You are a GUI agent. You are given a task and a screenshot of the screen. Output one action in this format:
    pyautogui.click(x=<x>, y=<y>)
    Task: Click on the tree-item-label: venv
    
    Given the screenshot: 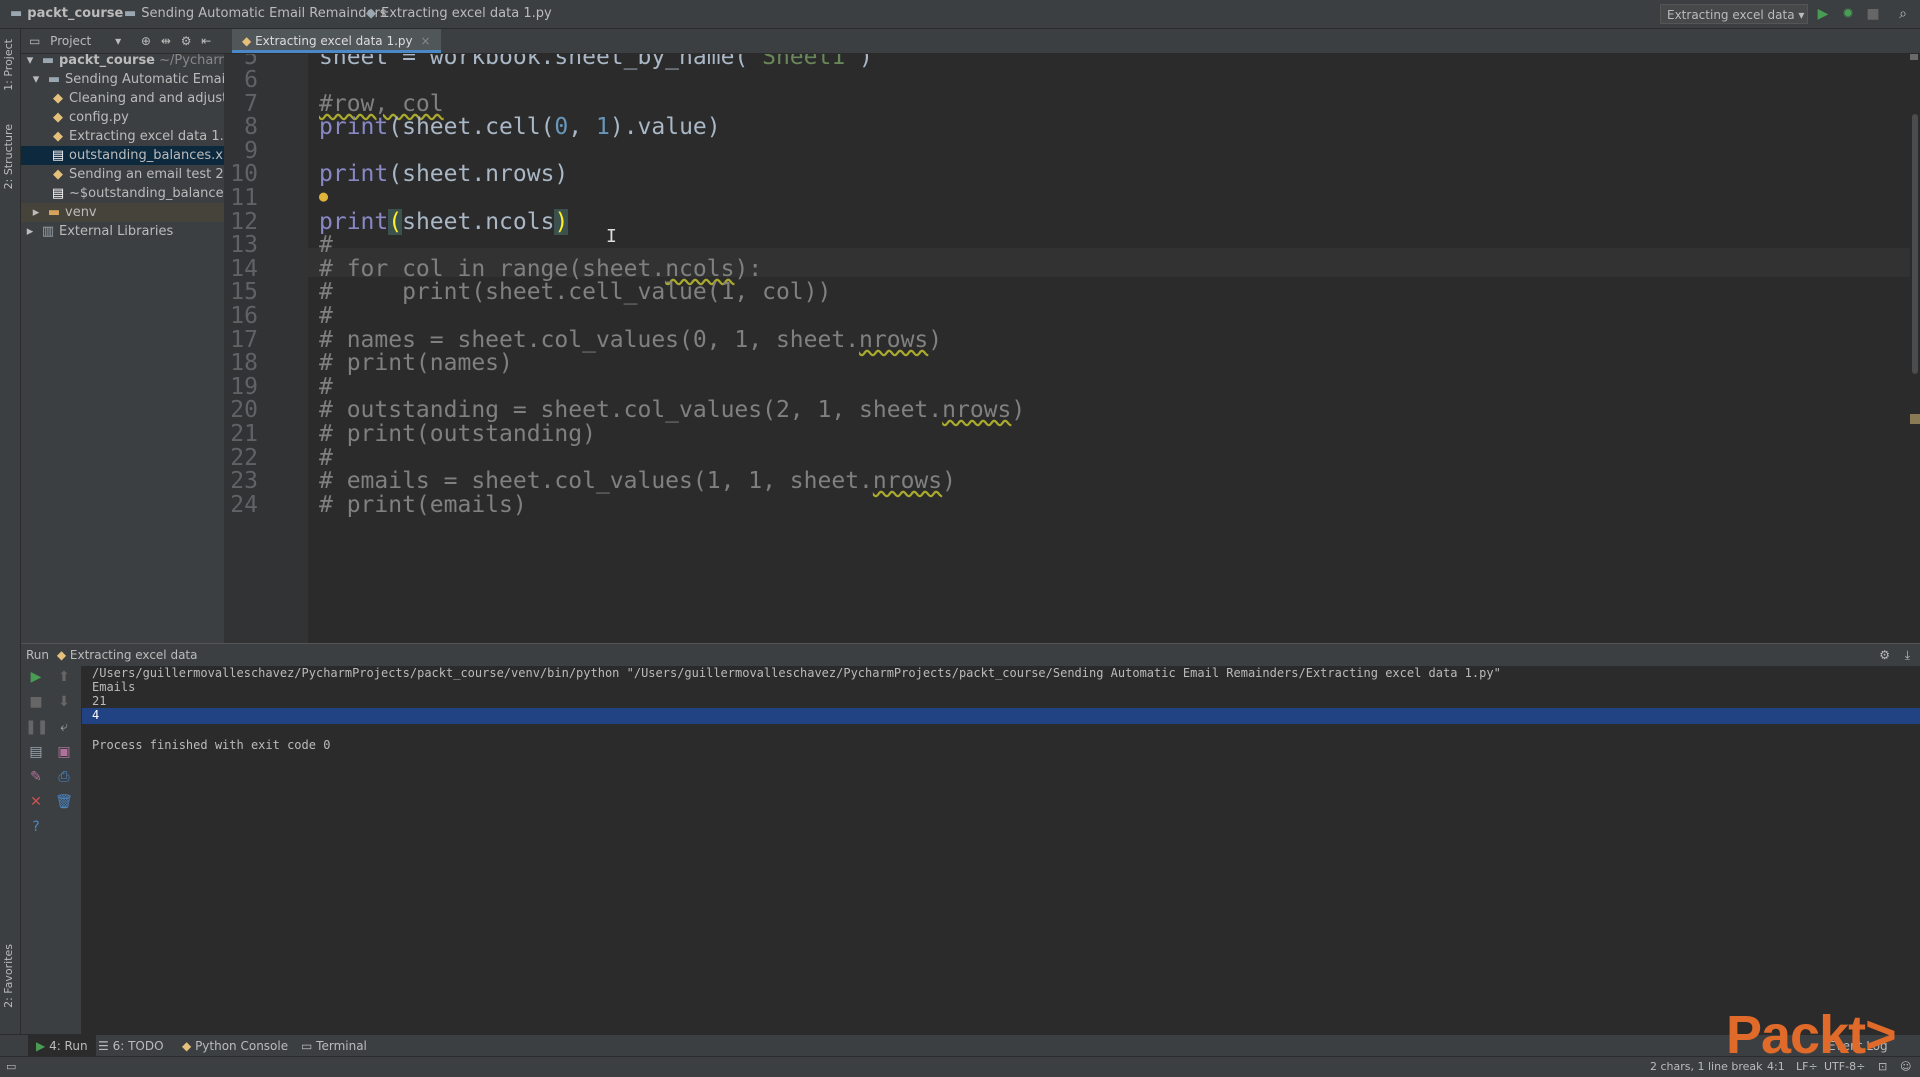 What is the action you would take?
    pyautogui.click(x=81, y=212)
    